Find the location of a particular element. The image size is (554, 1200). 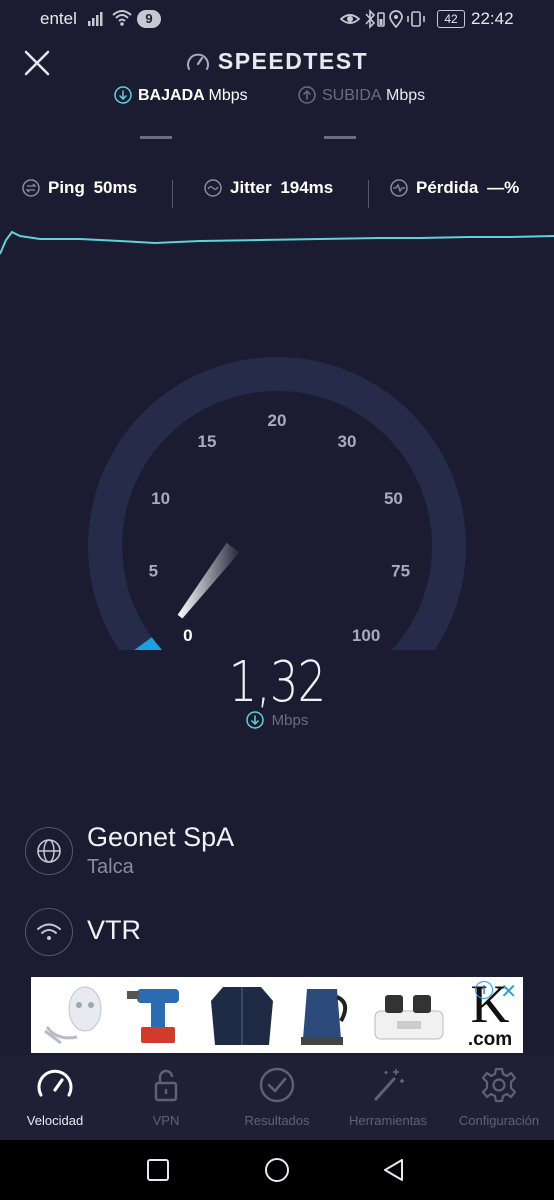

loss-value: —% is located at coordinates (503, 187).